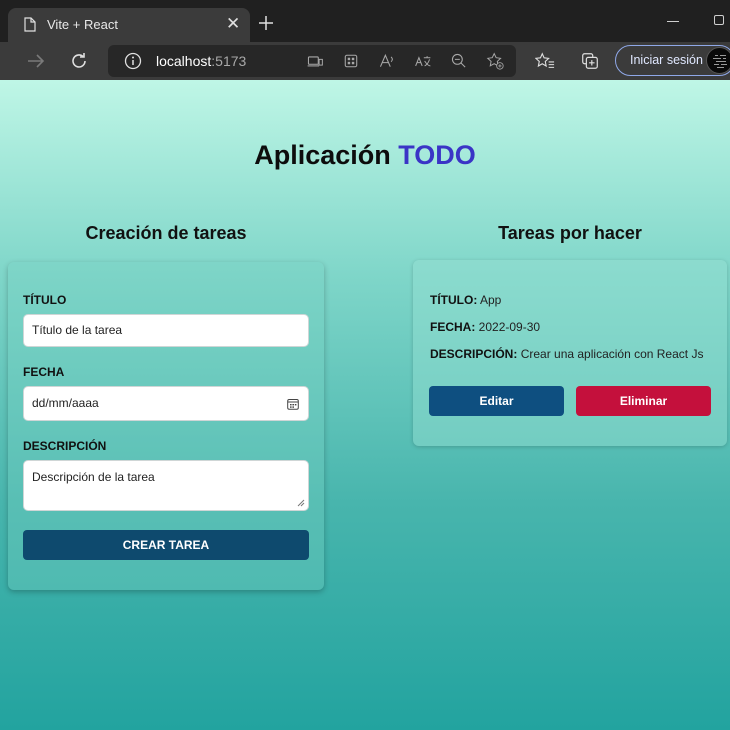  I want to click on title-input: Título de la tarea, so click(166, 330).